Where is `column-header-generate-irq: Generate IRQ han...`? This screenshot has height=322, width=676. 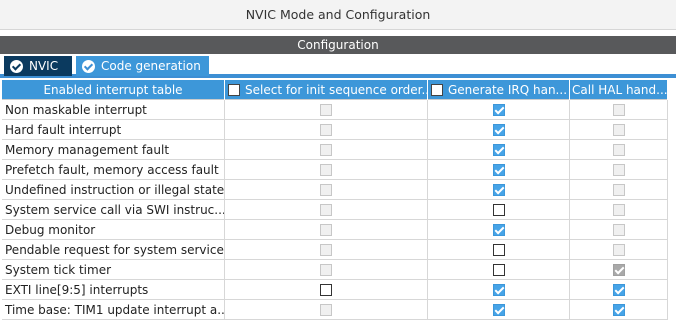 column-header-generate-irq: Generate IRQ han... is located at coordinates (499, 90).